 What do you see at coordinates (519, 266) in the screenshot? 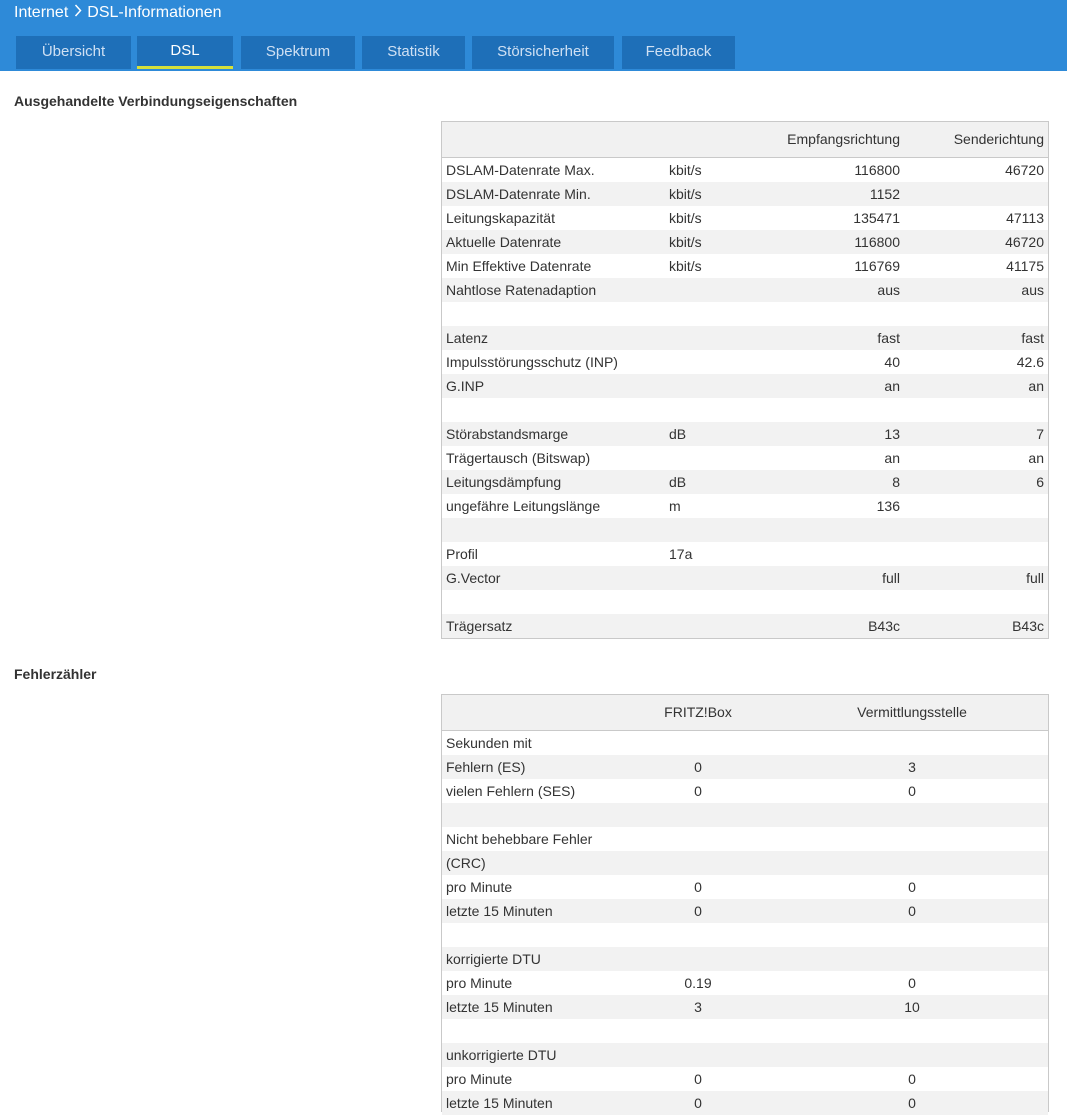
I see `row-label: Min Effektive Datenrate` at bounding box center [519, 266].